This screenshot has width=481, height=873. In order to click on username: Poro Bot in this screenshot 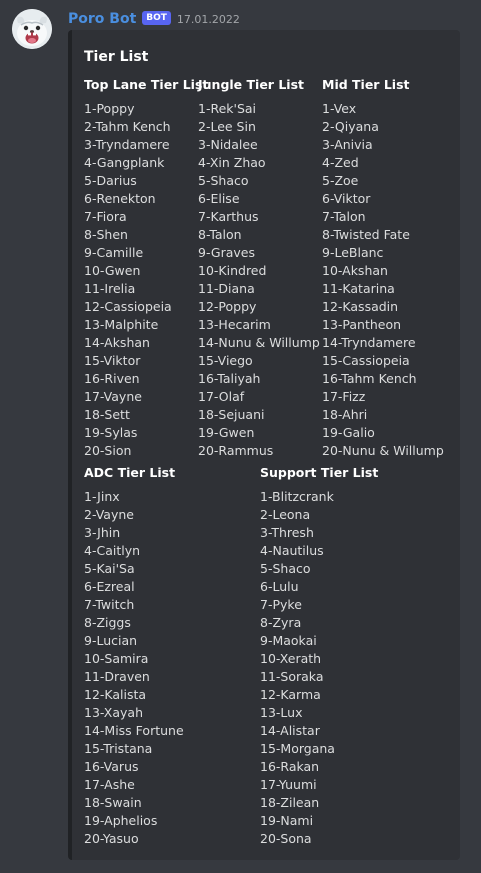, I will do `click(102, 19)`.